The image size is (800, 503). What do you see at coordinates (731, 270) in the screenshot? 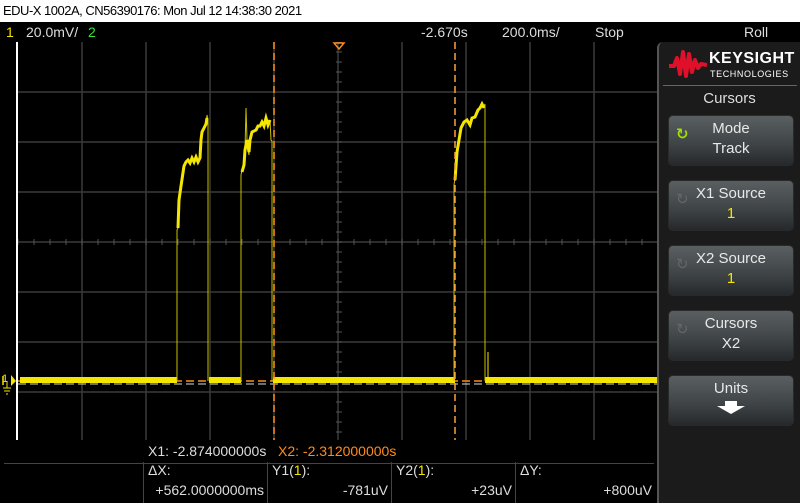
I see `x2-source-softkey: ↻ X2 Source 1` at bounding box center [731, 270].